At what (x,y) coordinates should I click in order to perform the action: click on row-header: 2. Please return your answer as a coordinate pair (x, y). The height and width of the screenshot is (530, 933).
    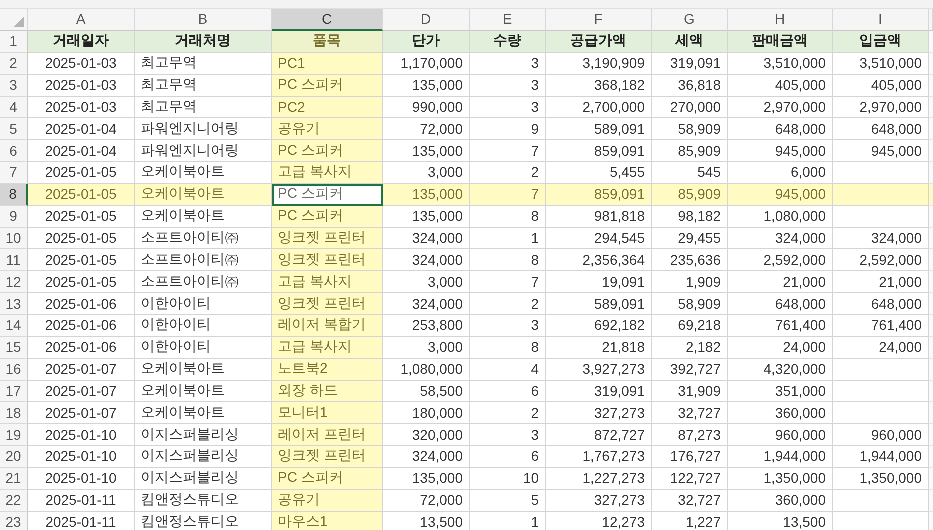
    Looking at the image, I should click on (14, 63).